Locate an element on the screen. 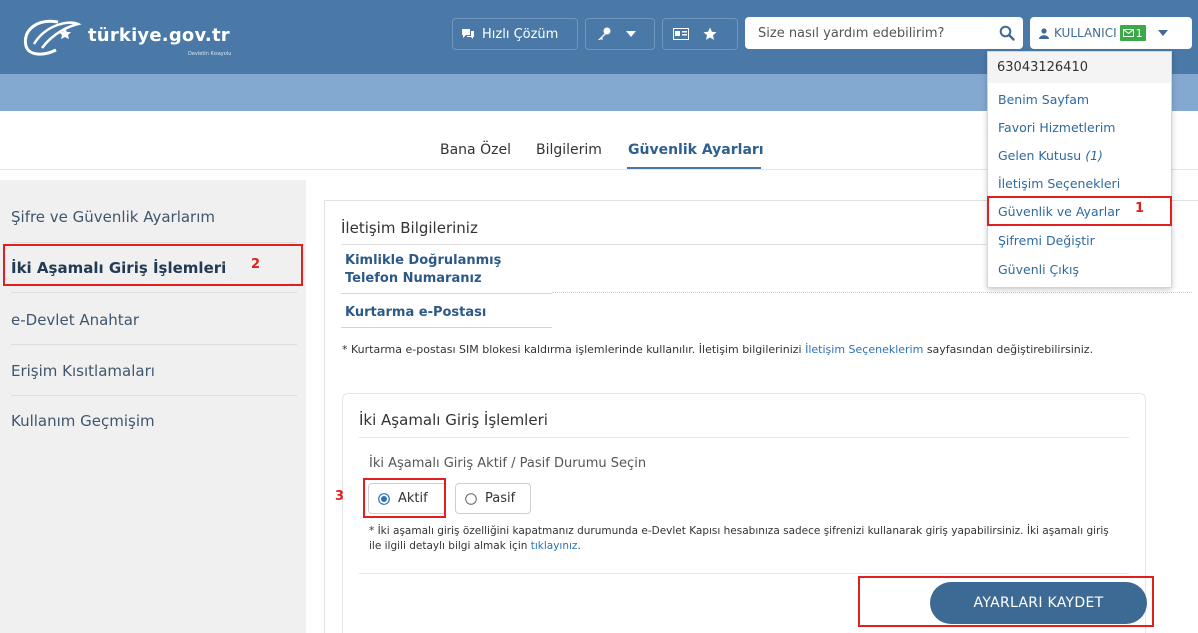 This screenshot has height=633, width=1198. search-box is located at coordinates (884, 33).